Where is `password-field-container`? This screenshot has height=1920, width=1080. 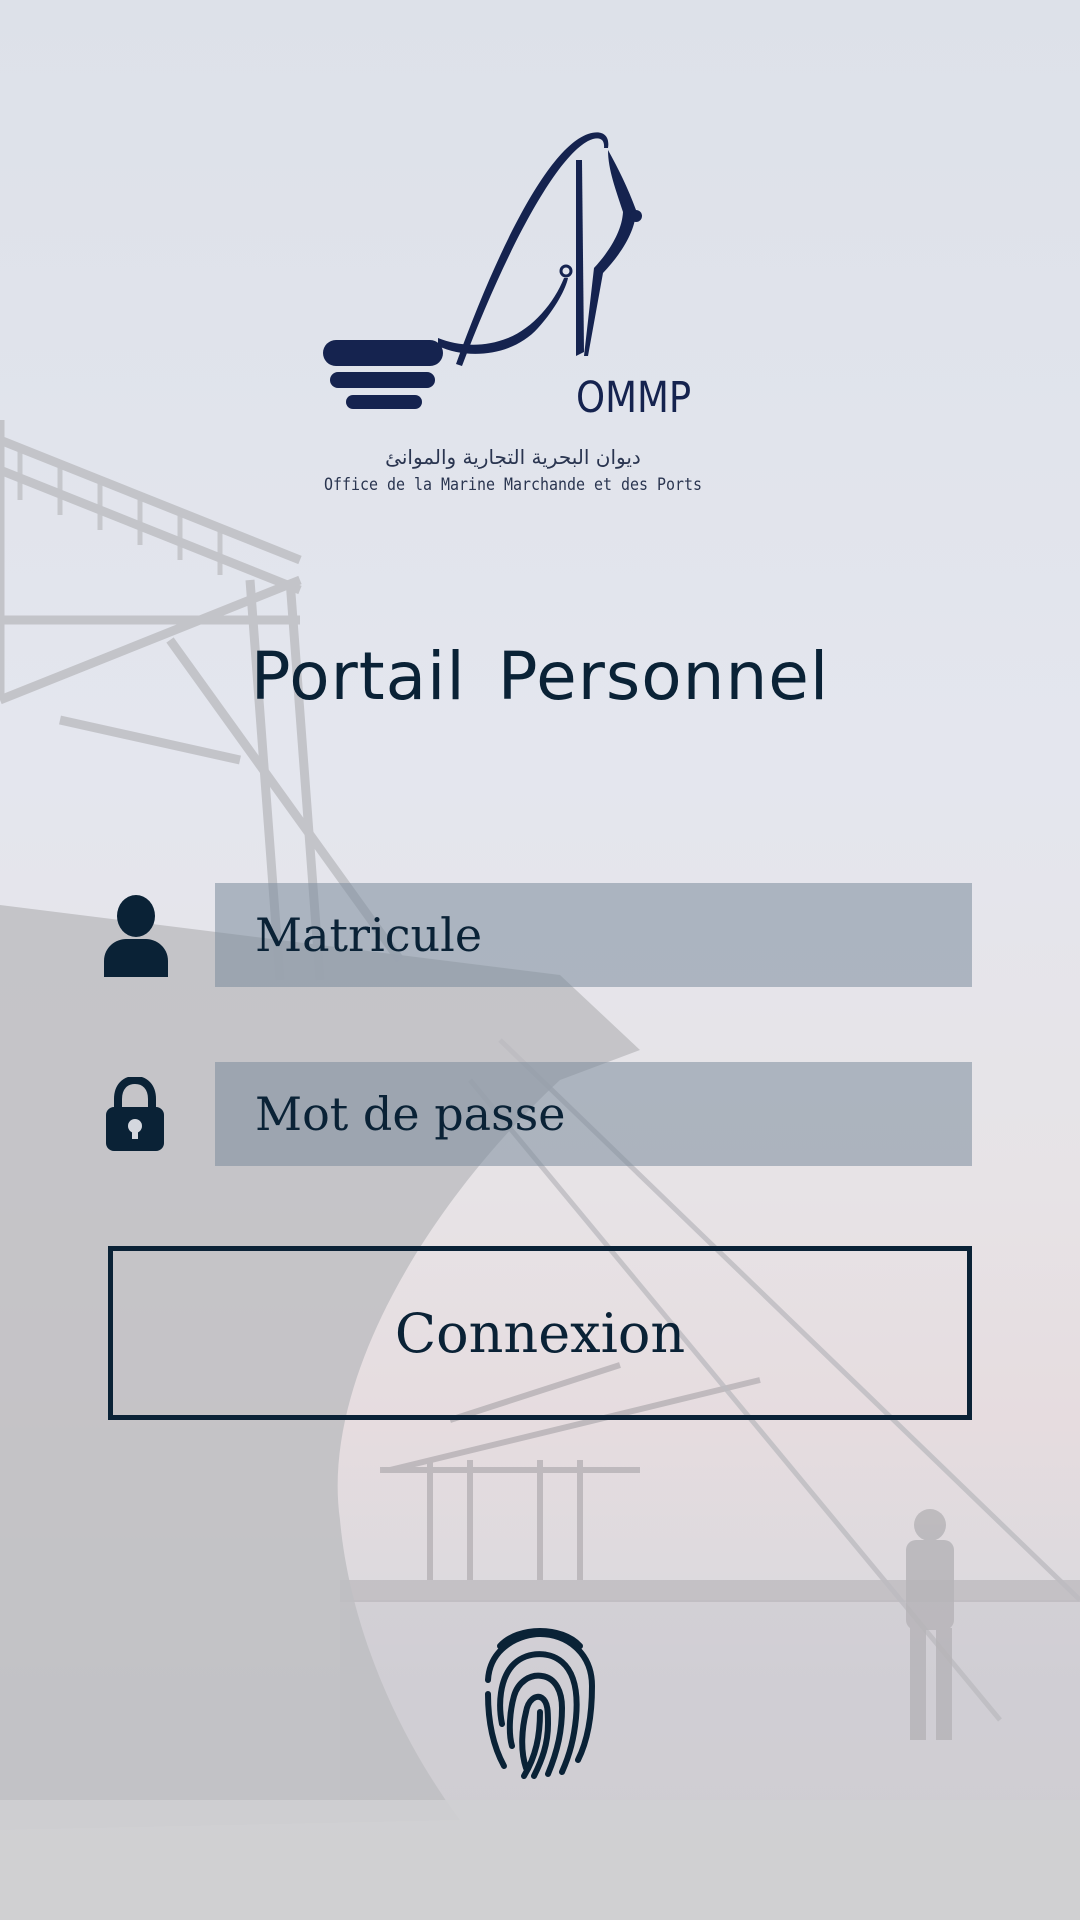
password-field-container is located at coordinates (593, 1114).